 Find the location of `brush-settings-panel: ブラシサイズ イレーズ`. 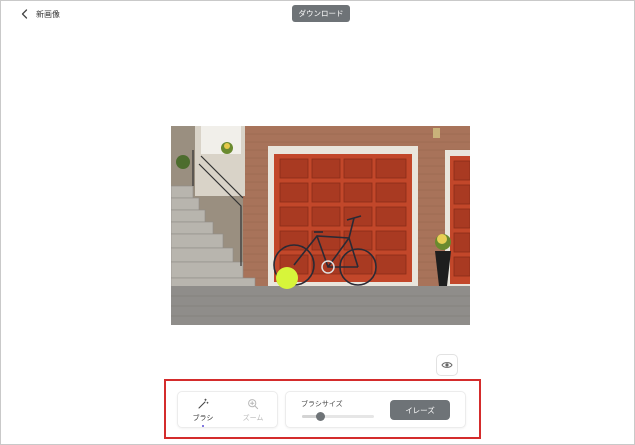

brush-settings-panel: ブラシサイズ イレーズ is located at coordinates (375, 409).